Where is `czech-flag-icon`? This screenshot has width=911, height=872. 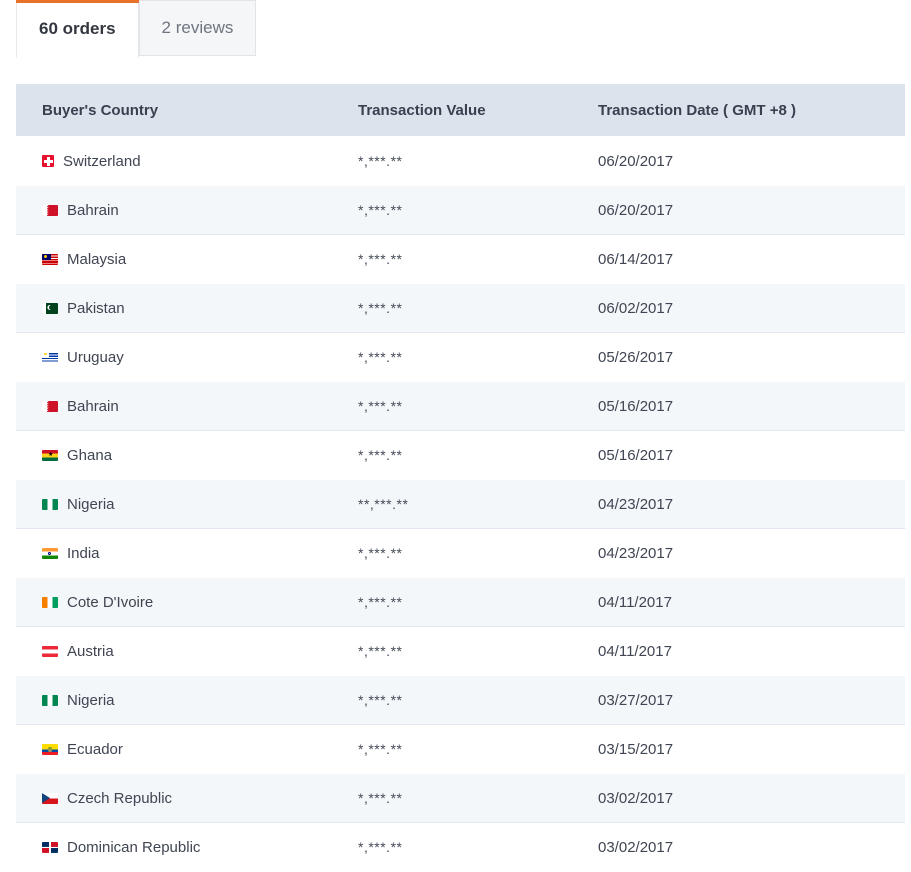
czech-flag-icon is located at coordinates (50, 798).